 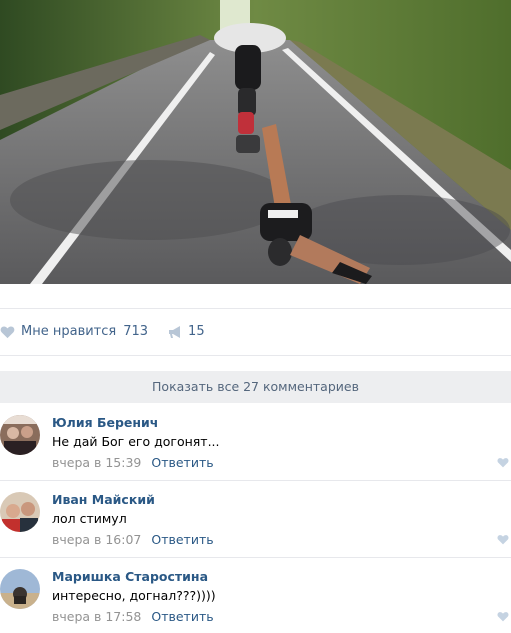 I want to click on comment-meta: вчера в 16:07 Ответить, so click(x=133, y=539).